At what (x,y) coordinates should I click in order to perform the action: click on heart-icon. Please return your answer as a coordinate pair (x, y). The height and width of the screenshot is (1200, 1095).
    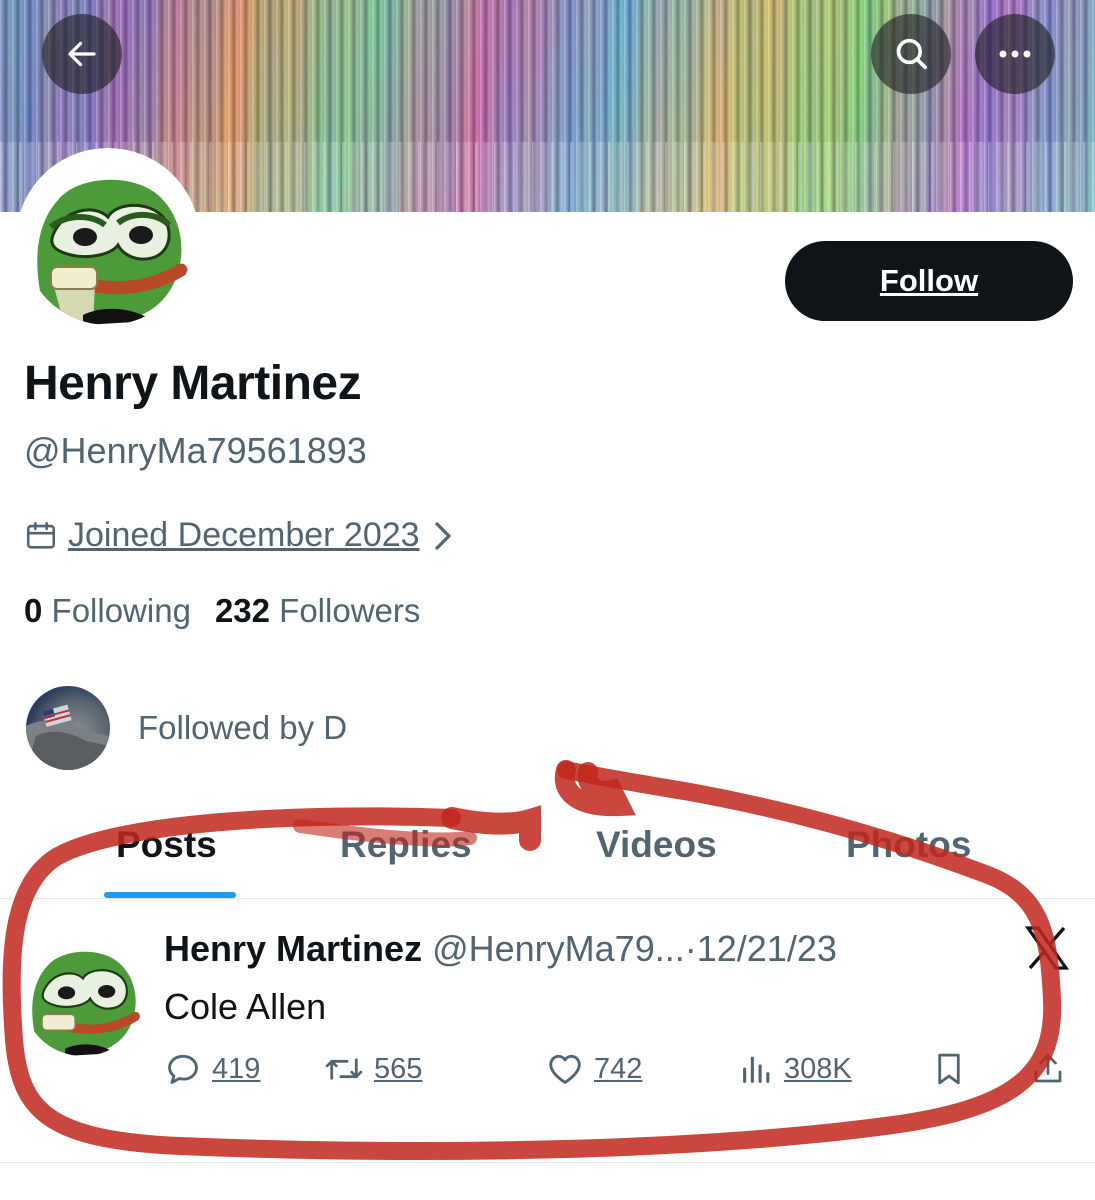
    Looking at the image, I should click on (565, 1069).